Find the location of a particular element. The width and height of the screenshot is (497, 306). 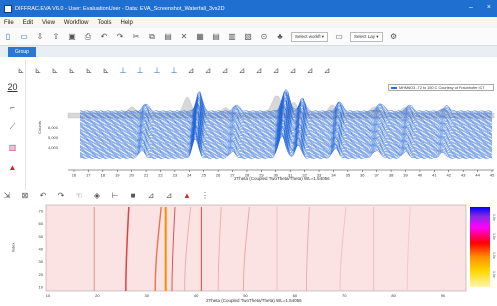

workflow-icon: ♣ is located at coordinates (280, 37).